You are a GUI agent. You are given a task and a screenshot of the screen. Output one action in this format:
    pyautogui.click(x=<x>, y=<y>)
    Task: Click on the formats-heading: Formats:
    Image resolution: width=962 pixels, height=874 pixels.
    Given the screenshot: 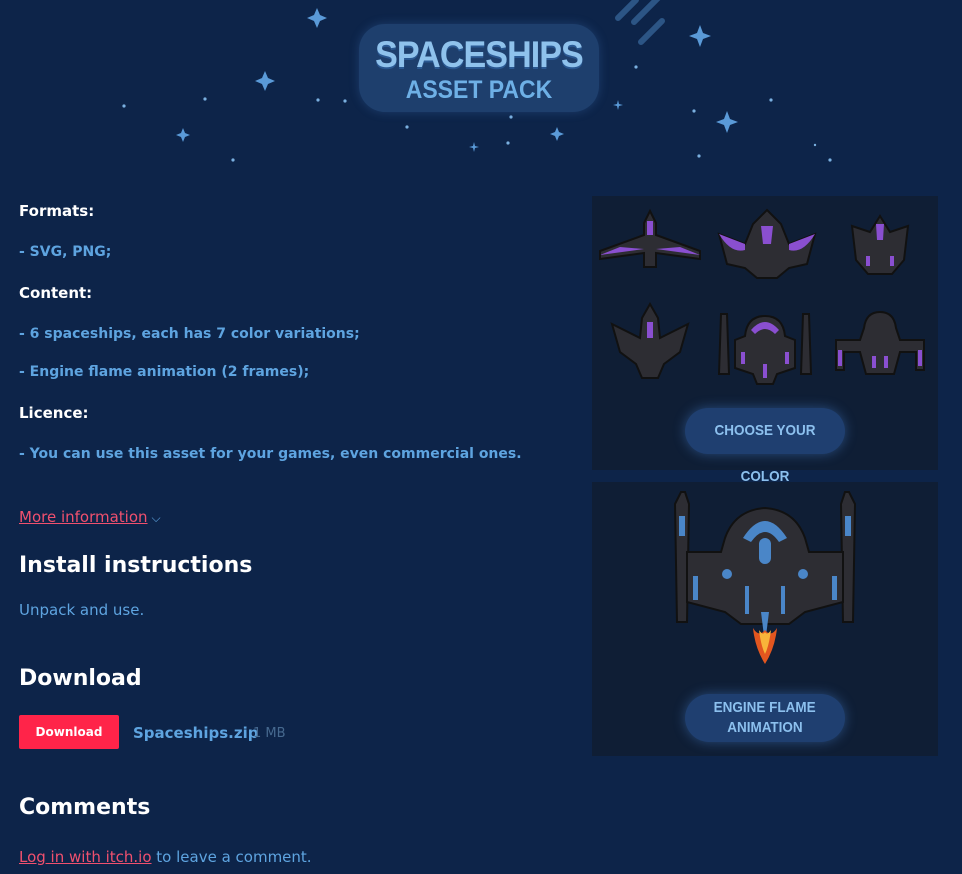 What is the action you would take?
    pyautogui.click(x=57, y=211)
    